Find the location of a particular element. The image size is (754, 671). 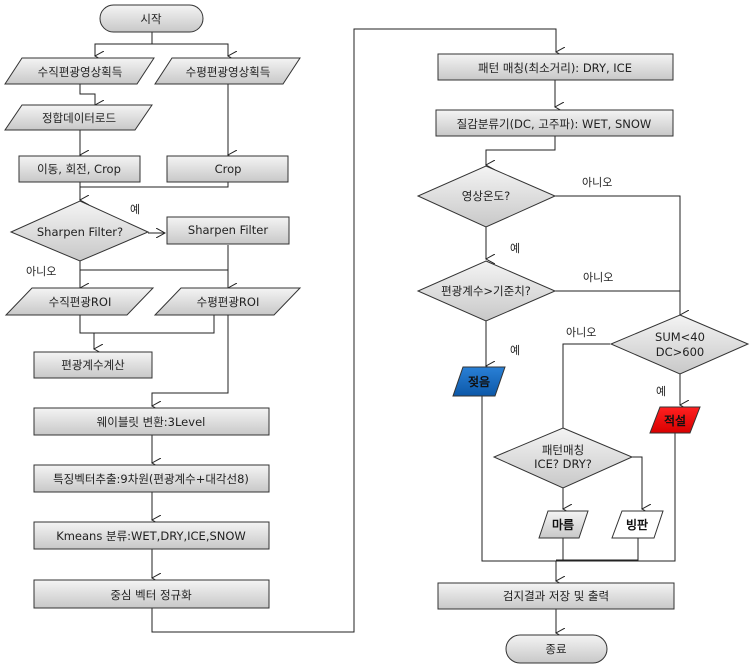

load-registration-node: 정합데이터로드 is located at coordinates (78, 117).